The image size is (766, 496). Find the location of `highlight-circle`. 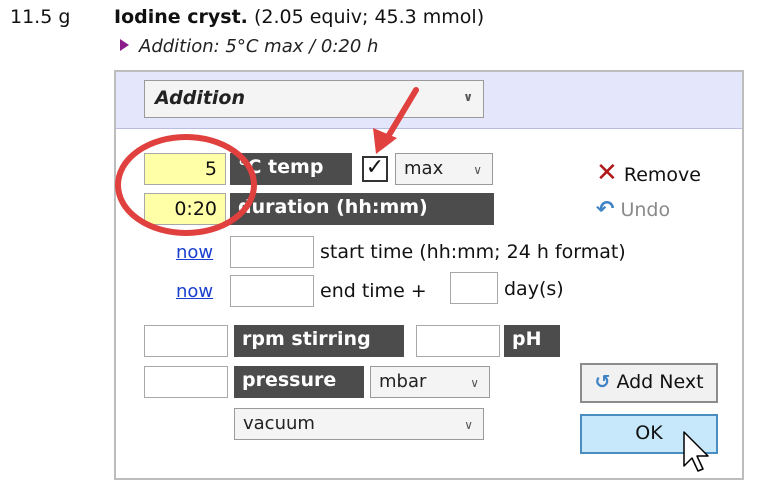

highlight-circle is located at coordinates (186, 185).